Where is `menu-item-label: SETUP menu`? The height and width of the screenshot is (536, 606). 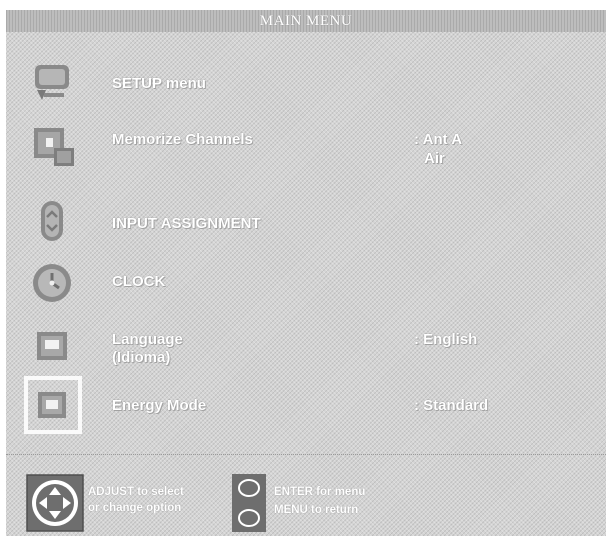 menu-item-label: SETUP menu is located at coordinates (159, 83).